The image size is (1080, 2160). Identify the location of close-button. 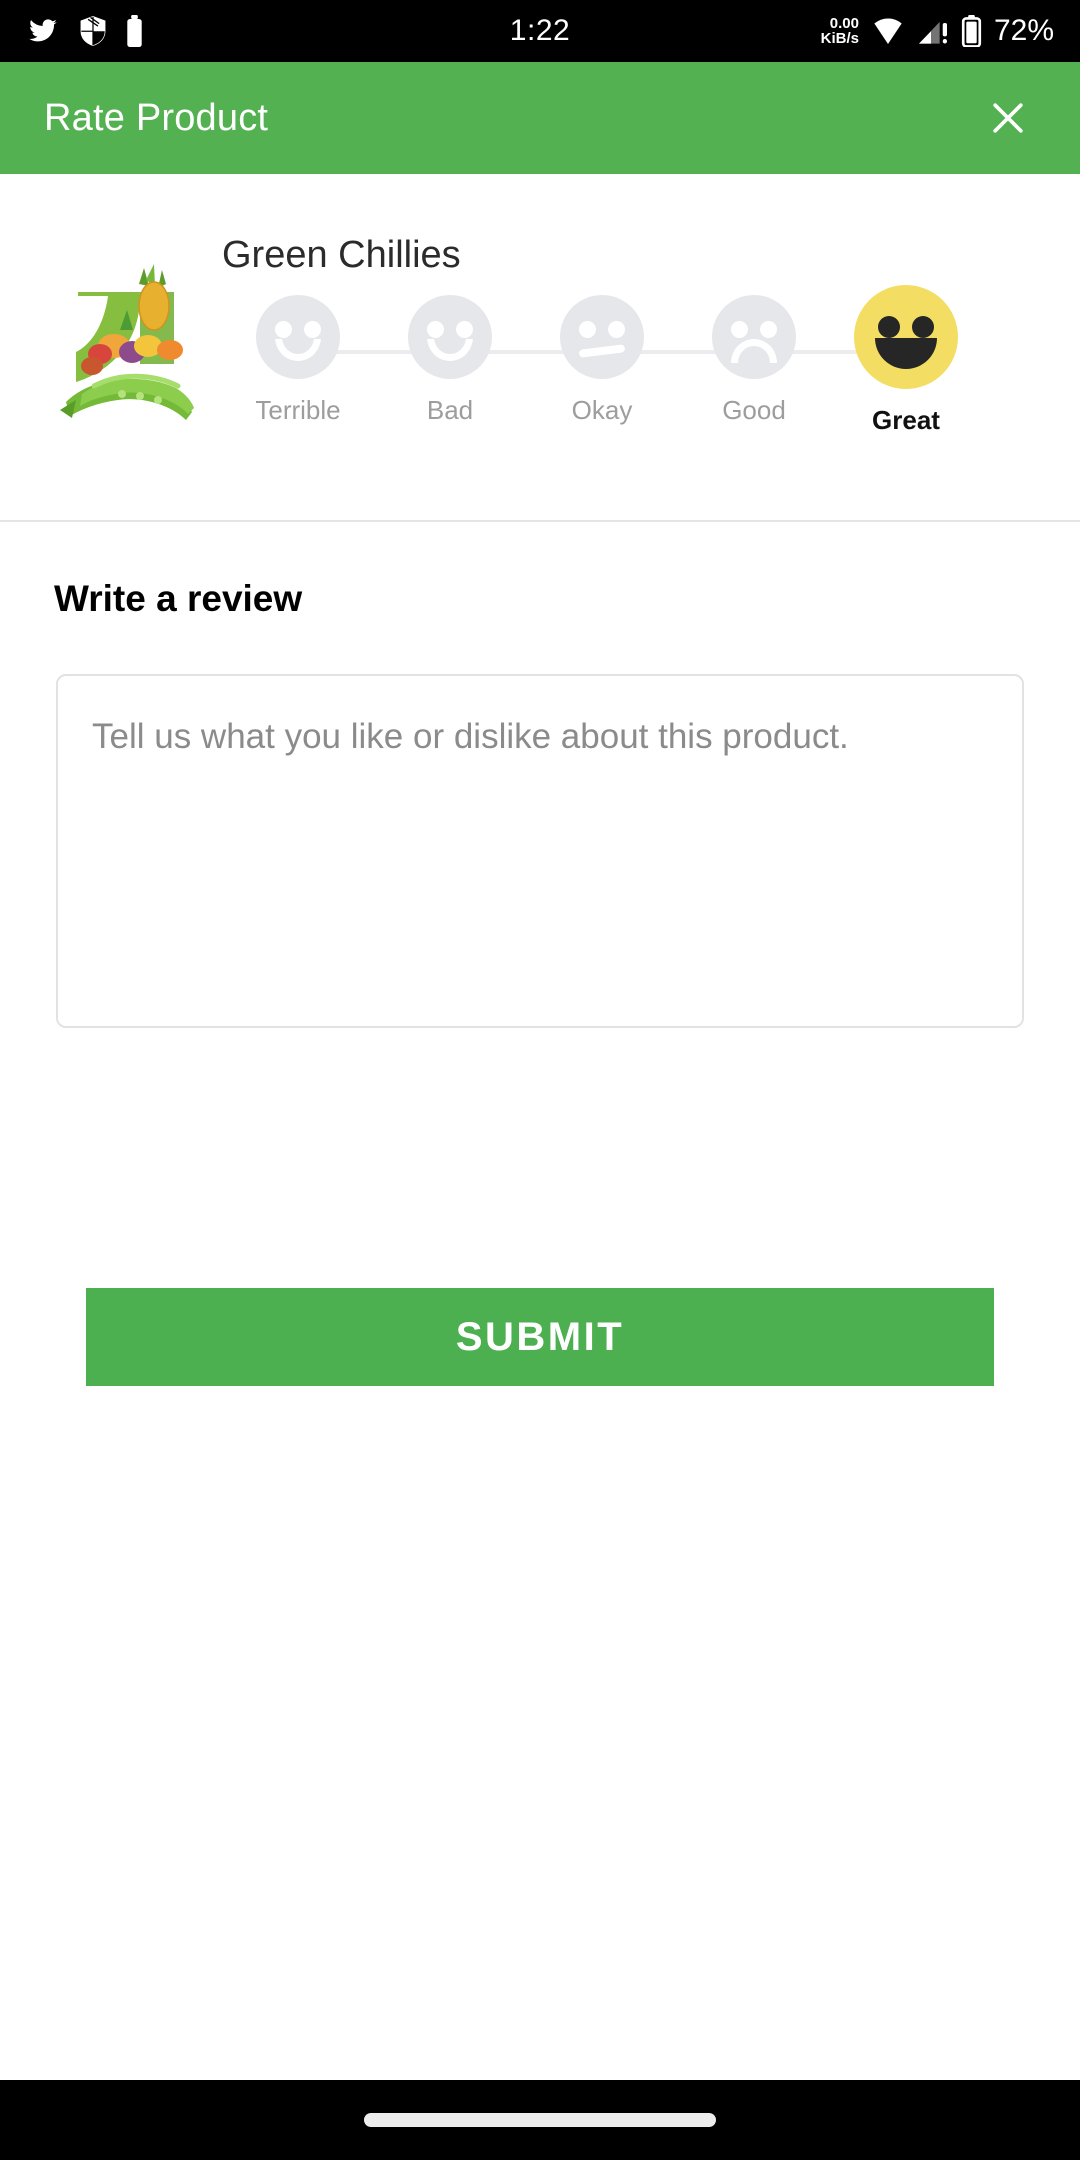
(1008, 118).